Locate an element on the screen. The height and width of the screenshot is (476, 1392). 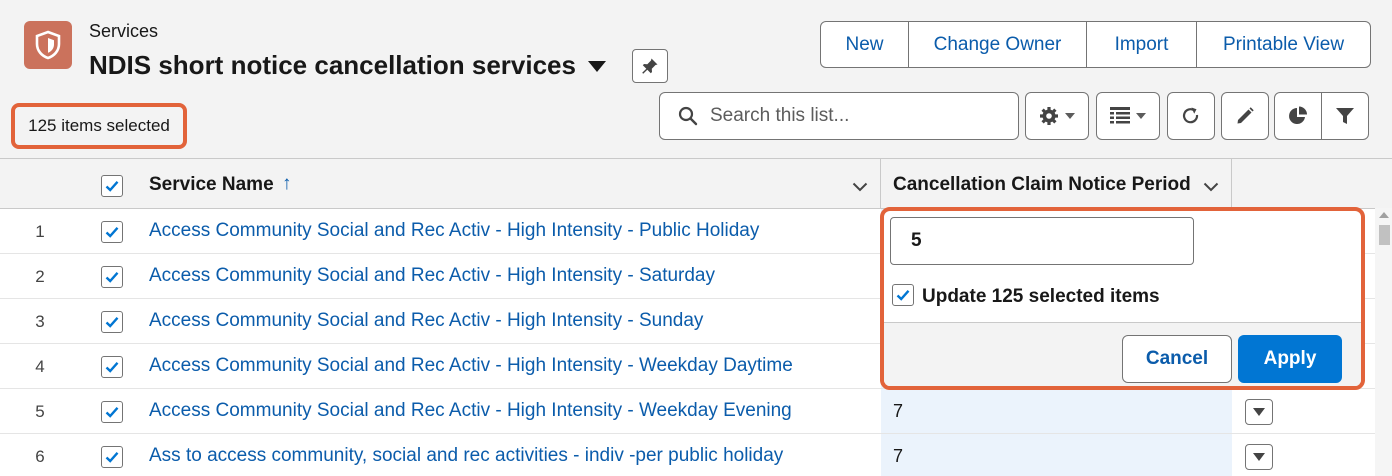
pin-icon is located at coordinates (650, 66).